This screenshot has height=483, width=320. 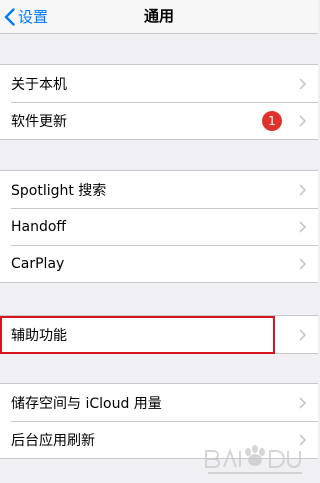 What do you see at coordinates (86, 403) in the screenshot?
I see `row-label: 储存空间与 iCloud 用量` at bounding box center [86, 403].